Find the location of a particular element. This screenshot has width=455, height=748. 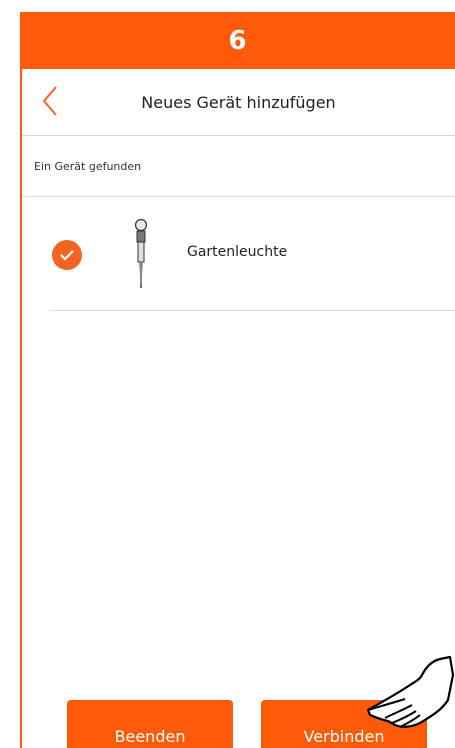

garden-light-icon is located at coordinates (141, 253).